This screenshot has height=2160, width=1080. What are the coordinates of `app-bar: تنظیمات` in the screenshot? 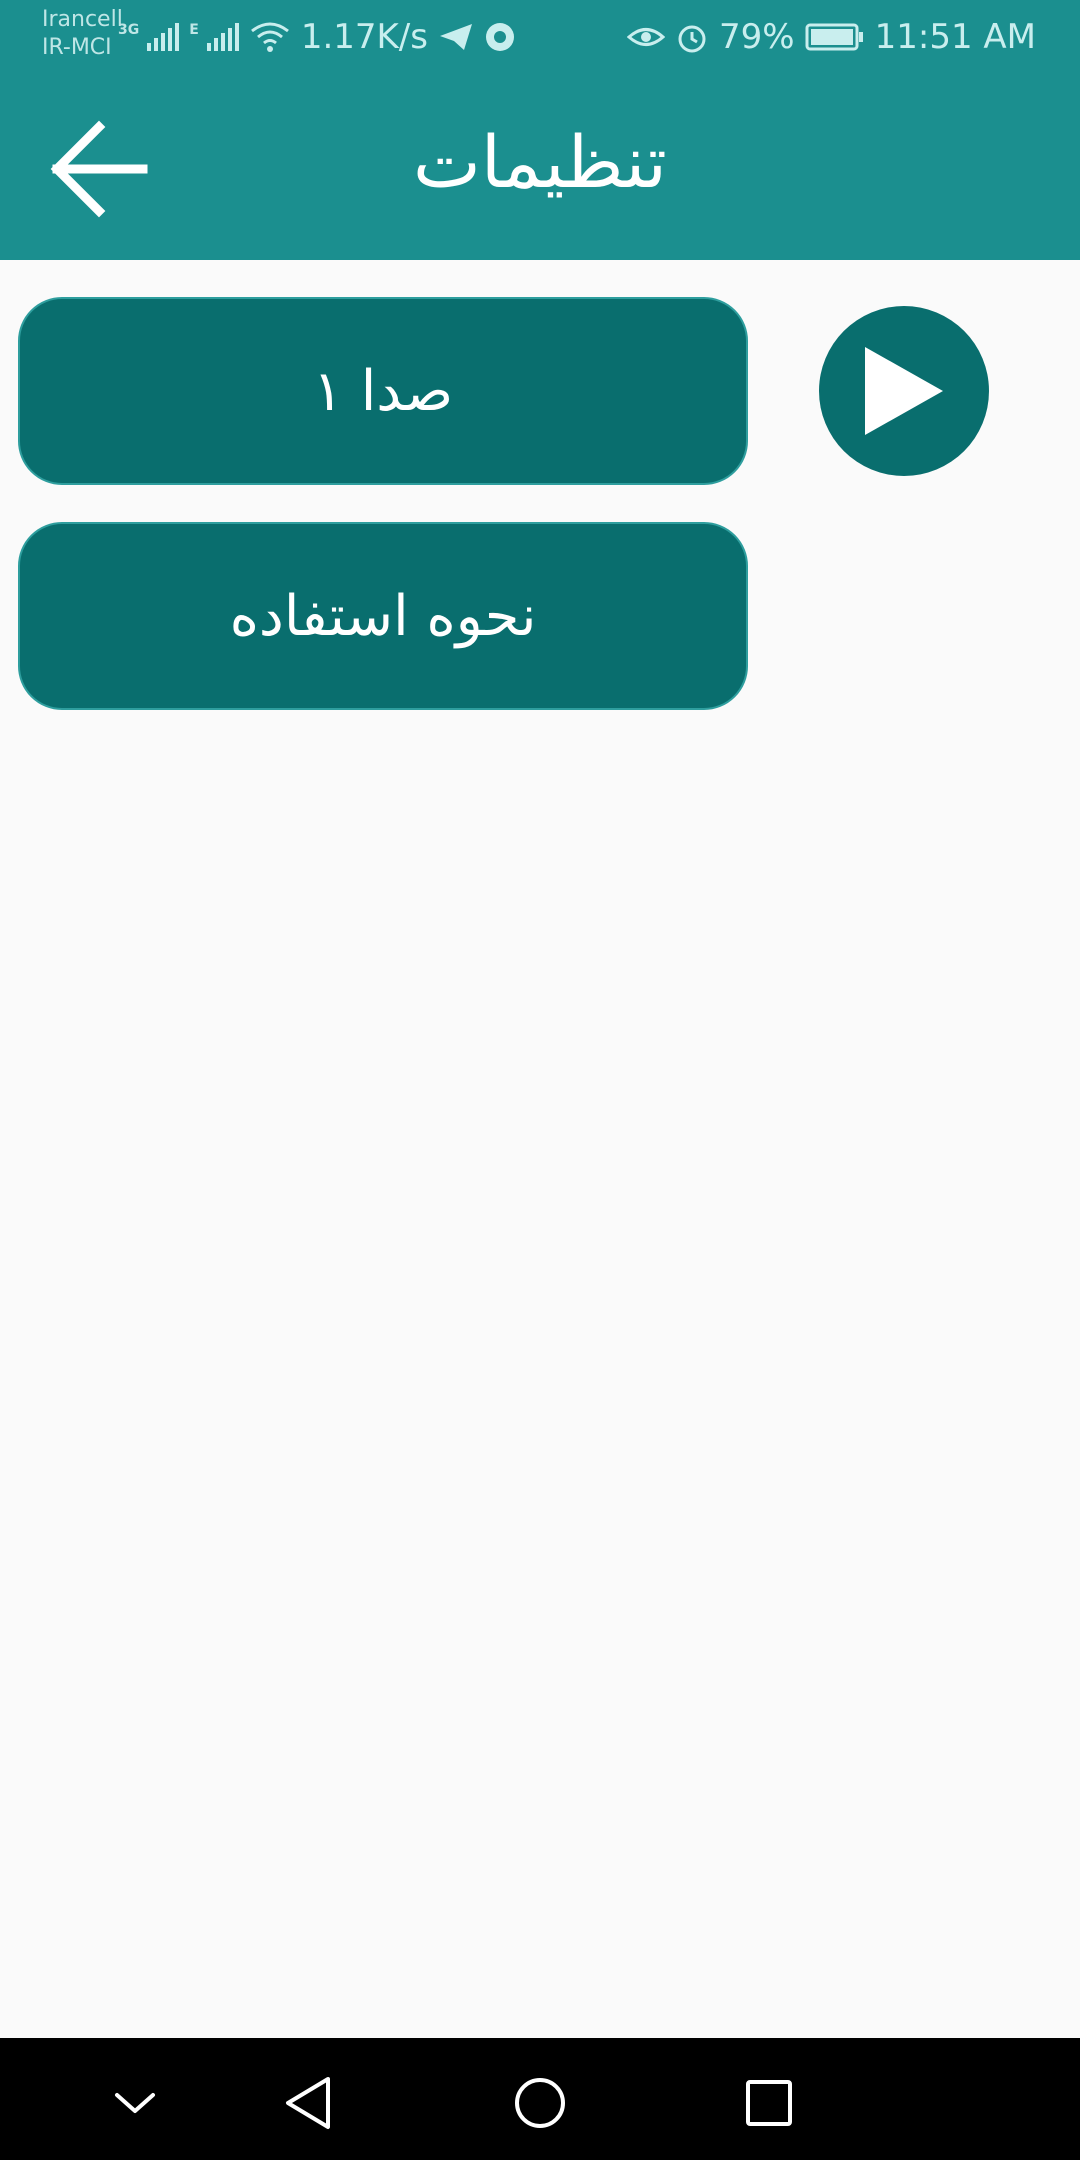 It's located at (540, 167).